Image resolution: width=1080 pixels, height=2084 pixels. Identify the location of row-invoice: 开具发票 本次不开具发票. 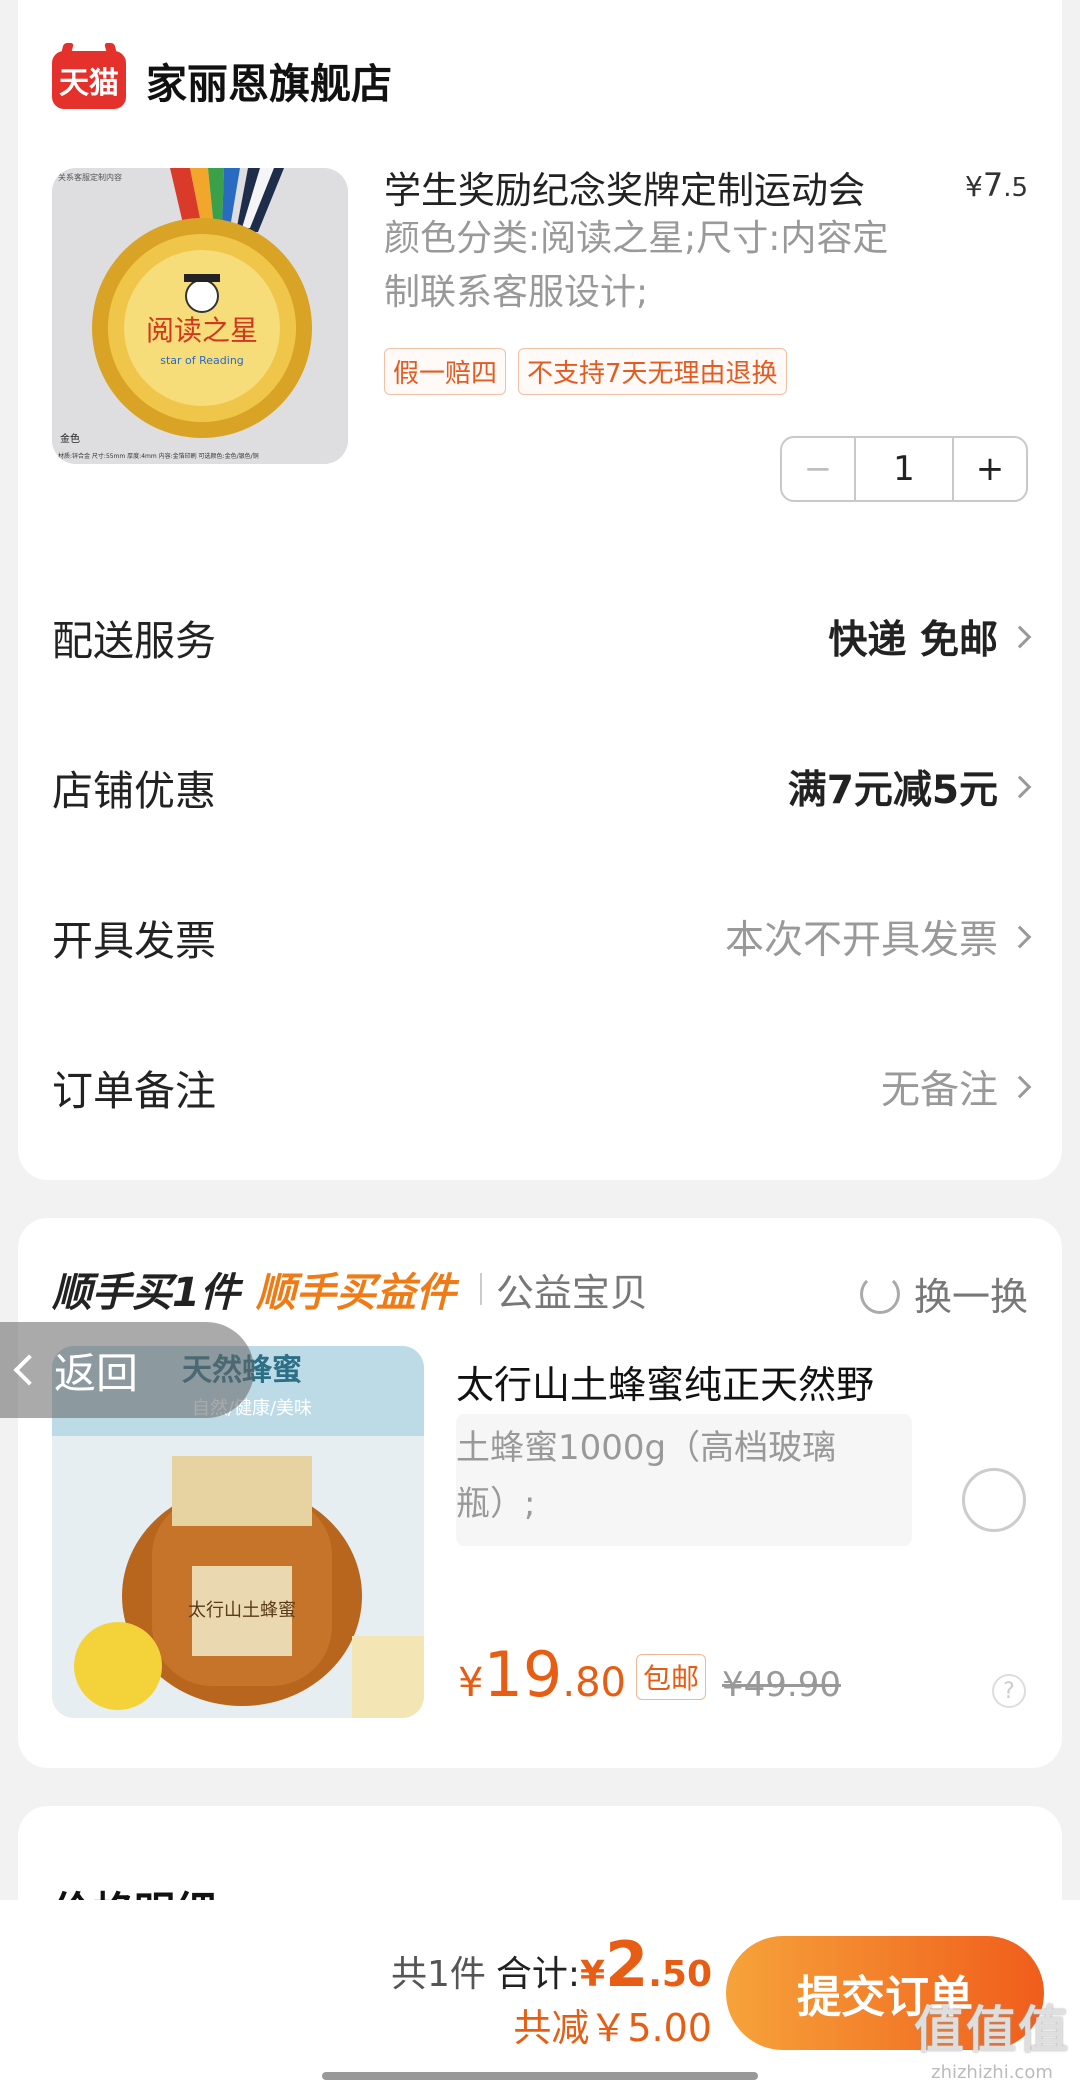
(542, 937).